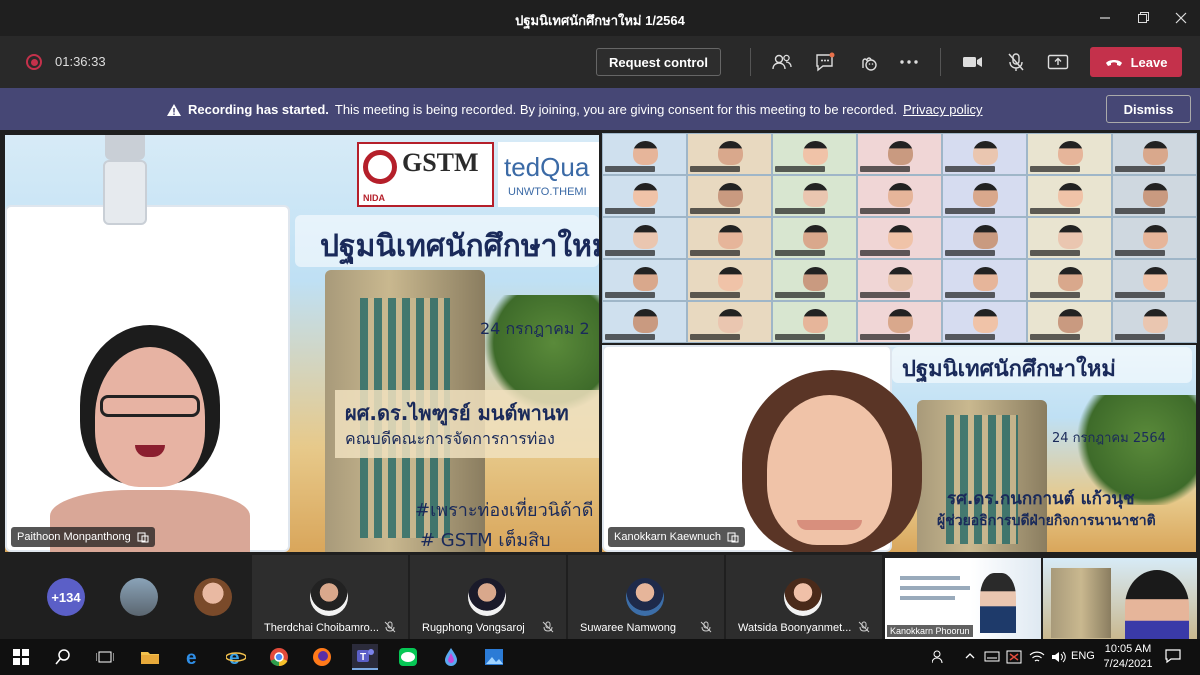 This screenshot has width=1200, height=675. What do you see at coordinates (451, 657) in the screenshot?
I see `drop-app-icon` at bounding box center [451, 657].